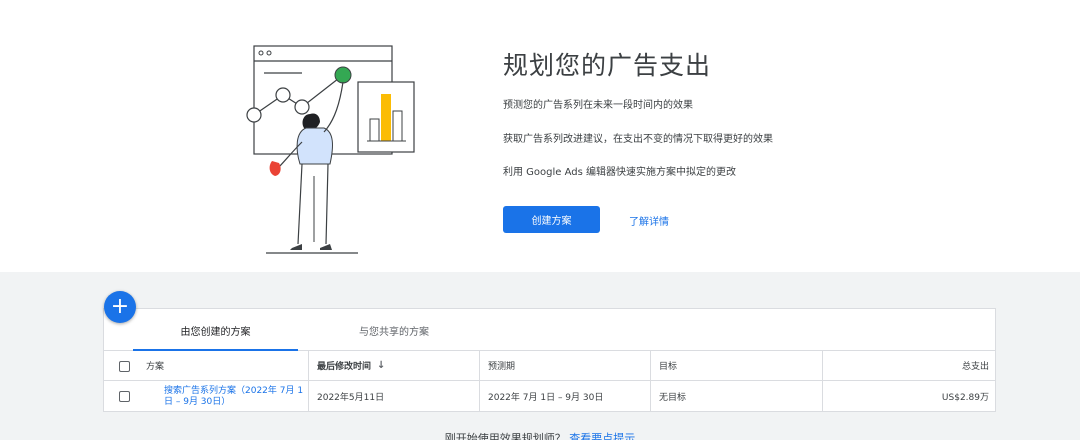 This screenshot has height=440, width=1080. Describe the element at coordinates (124, 366) in the screenshot. I see `select-all-checkbox` at that location.